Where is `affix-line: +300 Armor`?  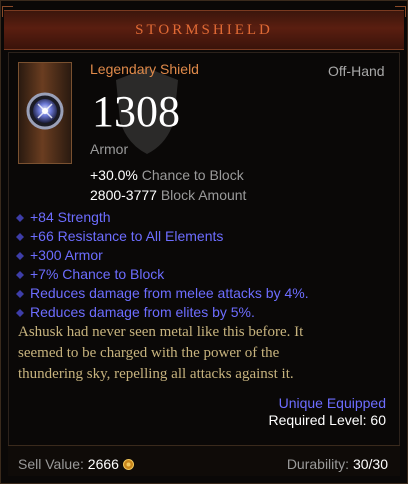
affix-line: +300 Armor is located at coordinates (59, 255).